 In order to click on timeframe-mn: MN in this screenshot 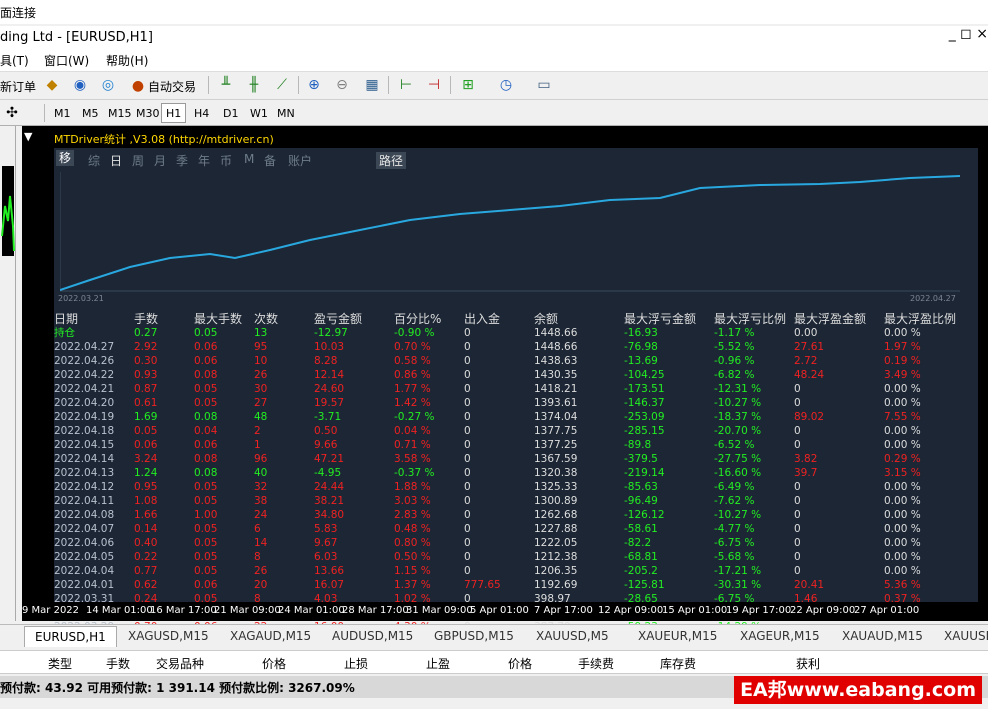, I will do `click(286, 113)`.